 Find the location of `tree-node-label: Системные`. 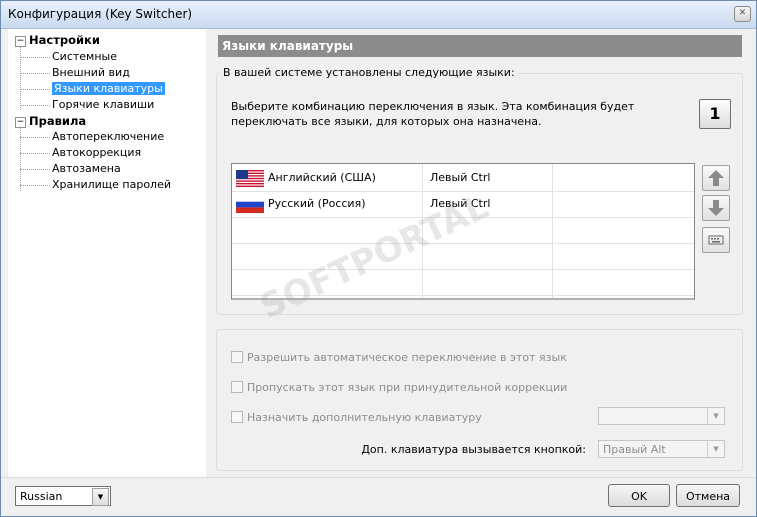

tree-node-label: Системные is located at coordinates (84, 56).